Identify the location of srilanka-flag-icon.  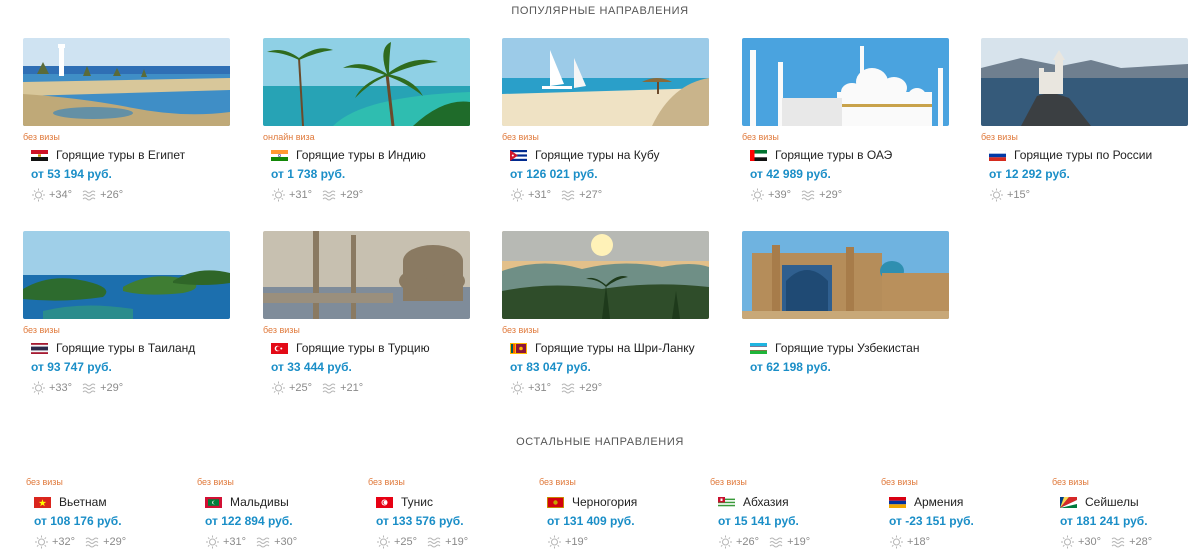
(518, 348).